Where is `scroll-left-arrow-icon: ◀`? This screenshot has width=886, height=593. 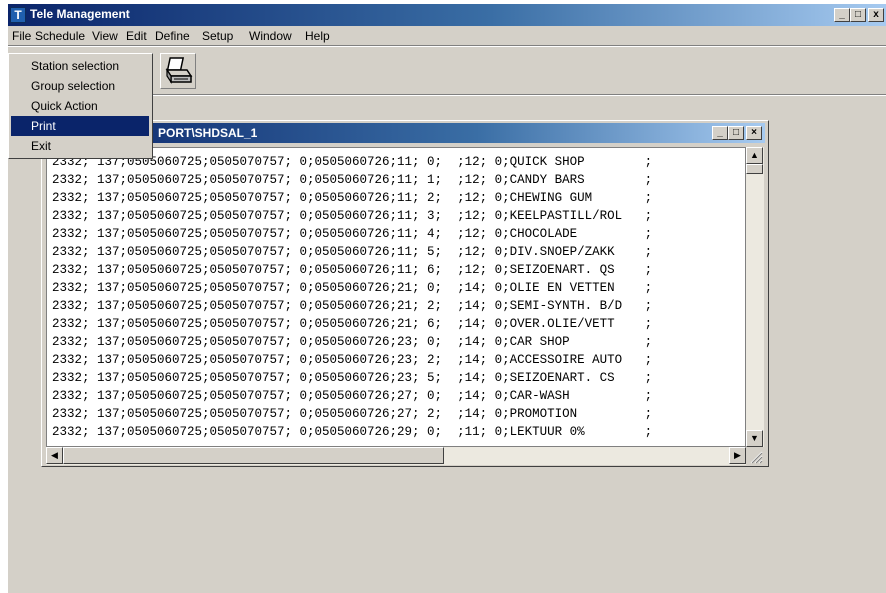
scroll-left-arrow-icon: ◀ is located at coordinates (54, 455).